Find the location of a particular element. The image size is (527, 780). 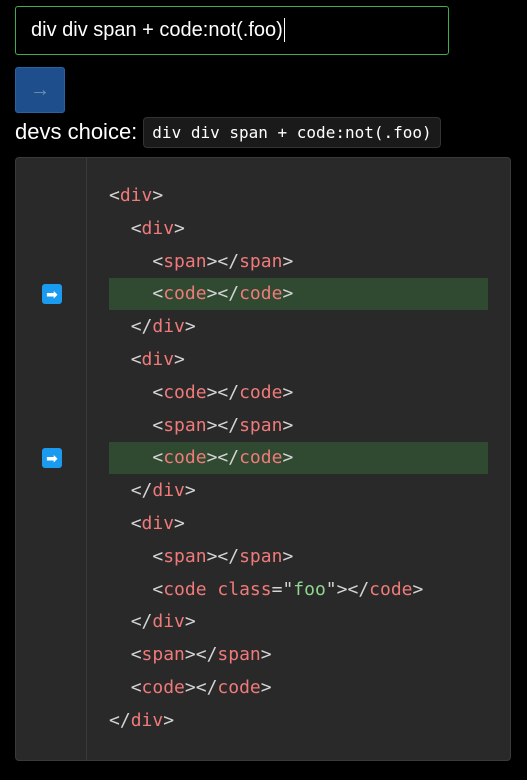

selector-input-value: div div span + code:not(.foo) is located at coordinates (157, 30).